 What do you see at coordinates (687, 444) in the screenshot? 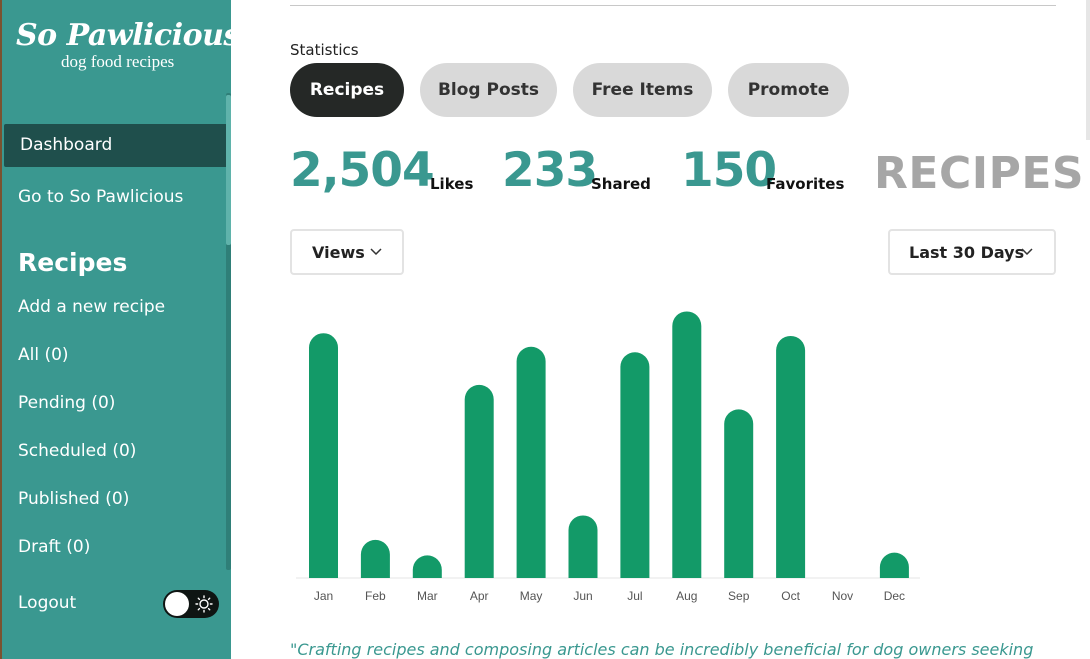
I see `chart-bar-aug` at bounding box center [687, 444].